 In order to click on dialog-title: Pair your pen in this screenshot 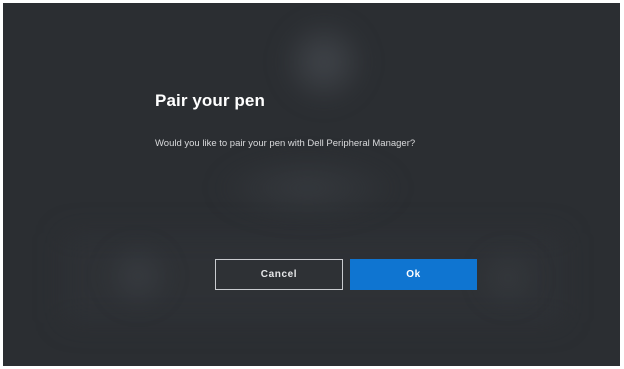, I will do `click(210, 100)`.